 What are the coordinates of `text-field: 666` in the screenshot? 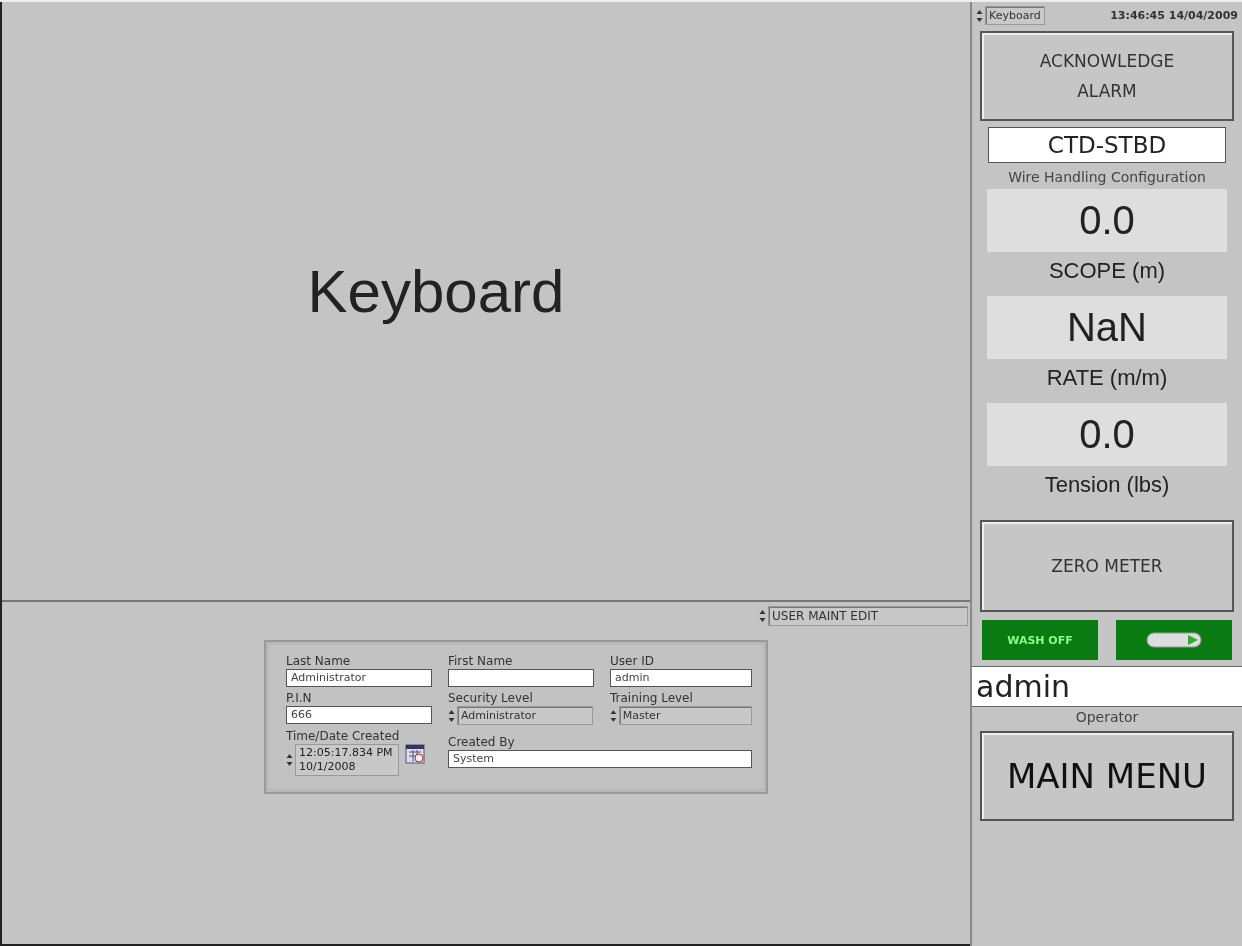 It's located at (359, 715).